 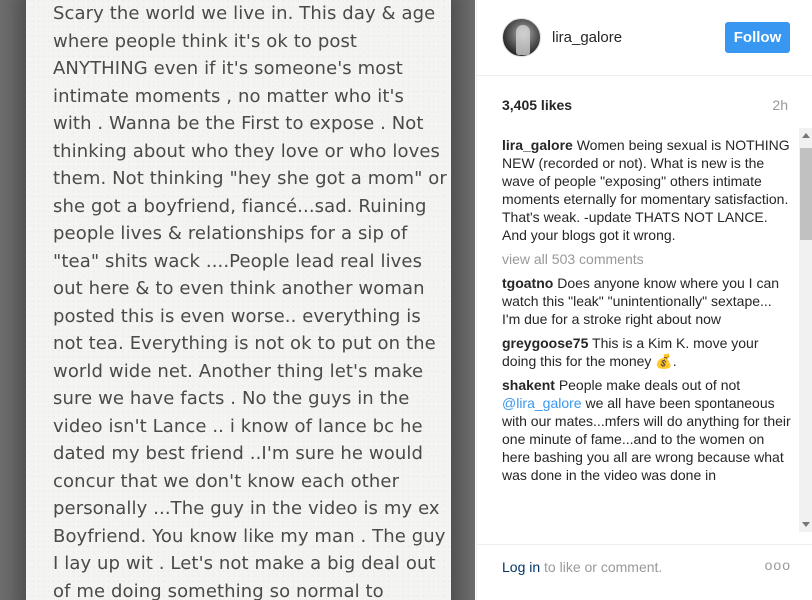 I want to click on notes-line: concur that we don't know each other, so click(x=226, y=481).